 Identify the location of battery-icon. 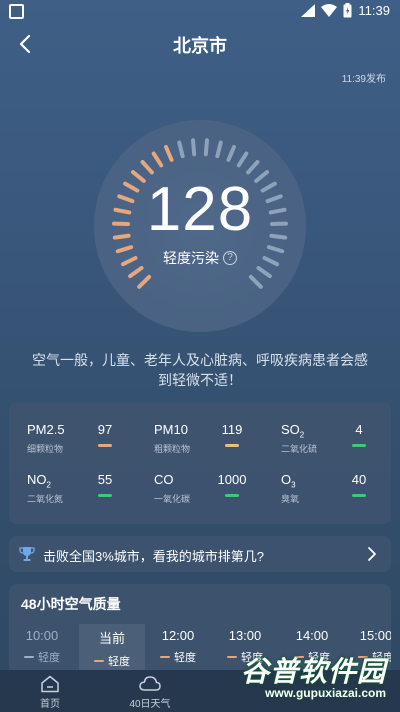
(347, 10).